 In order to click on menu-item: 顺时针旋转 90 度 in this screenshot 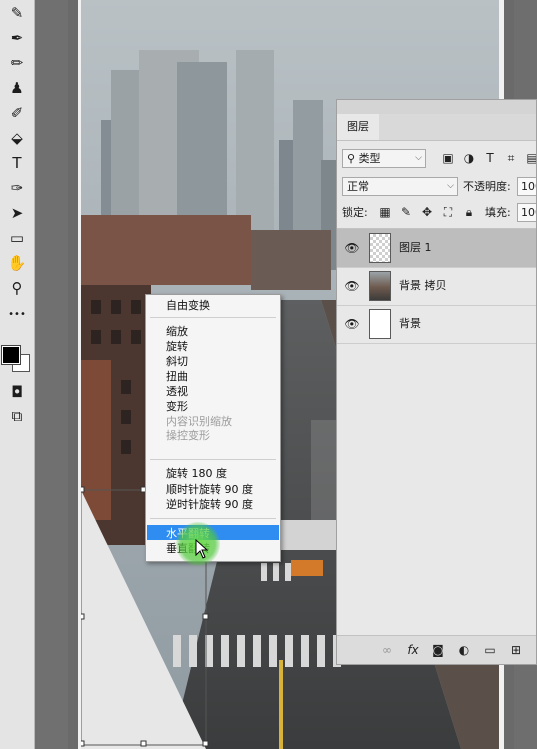, I will do `click(209, 489)`.